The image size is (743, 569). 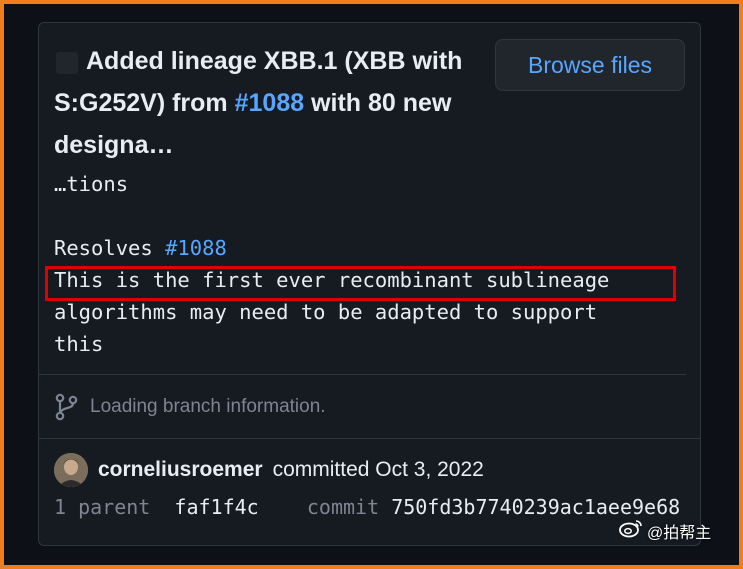 I want to click on committed-date-text: committed Oct 3, 2022, so click(x=378, y=469).